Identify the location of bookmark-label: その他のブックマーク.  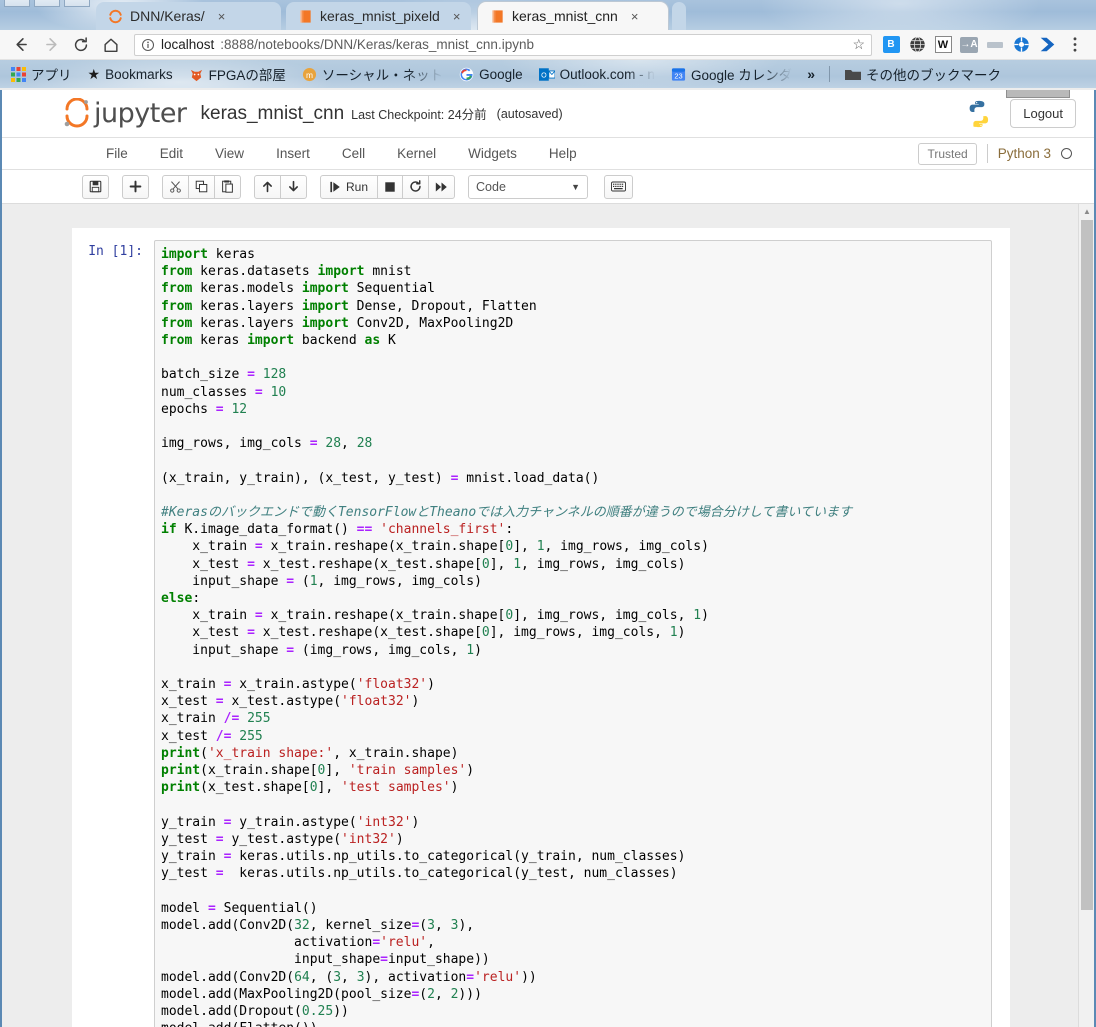
(934, 75).